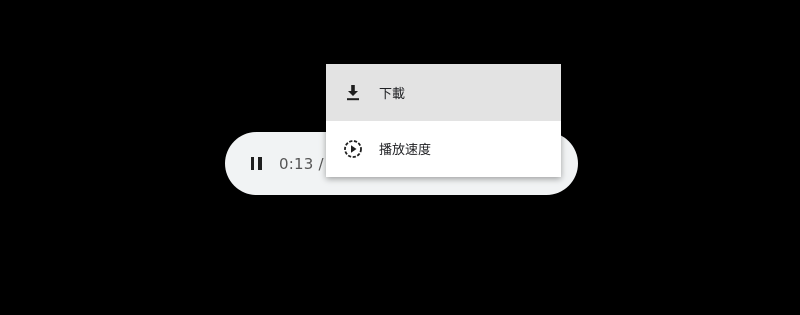 This screenshot has height=315, width=800. Describe the element at coordinates (301, 163) in the screenshot. I see `time-display: 0:13 /` at that location.